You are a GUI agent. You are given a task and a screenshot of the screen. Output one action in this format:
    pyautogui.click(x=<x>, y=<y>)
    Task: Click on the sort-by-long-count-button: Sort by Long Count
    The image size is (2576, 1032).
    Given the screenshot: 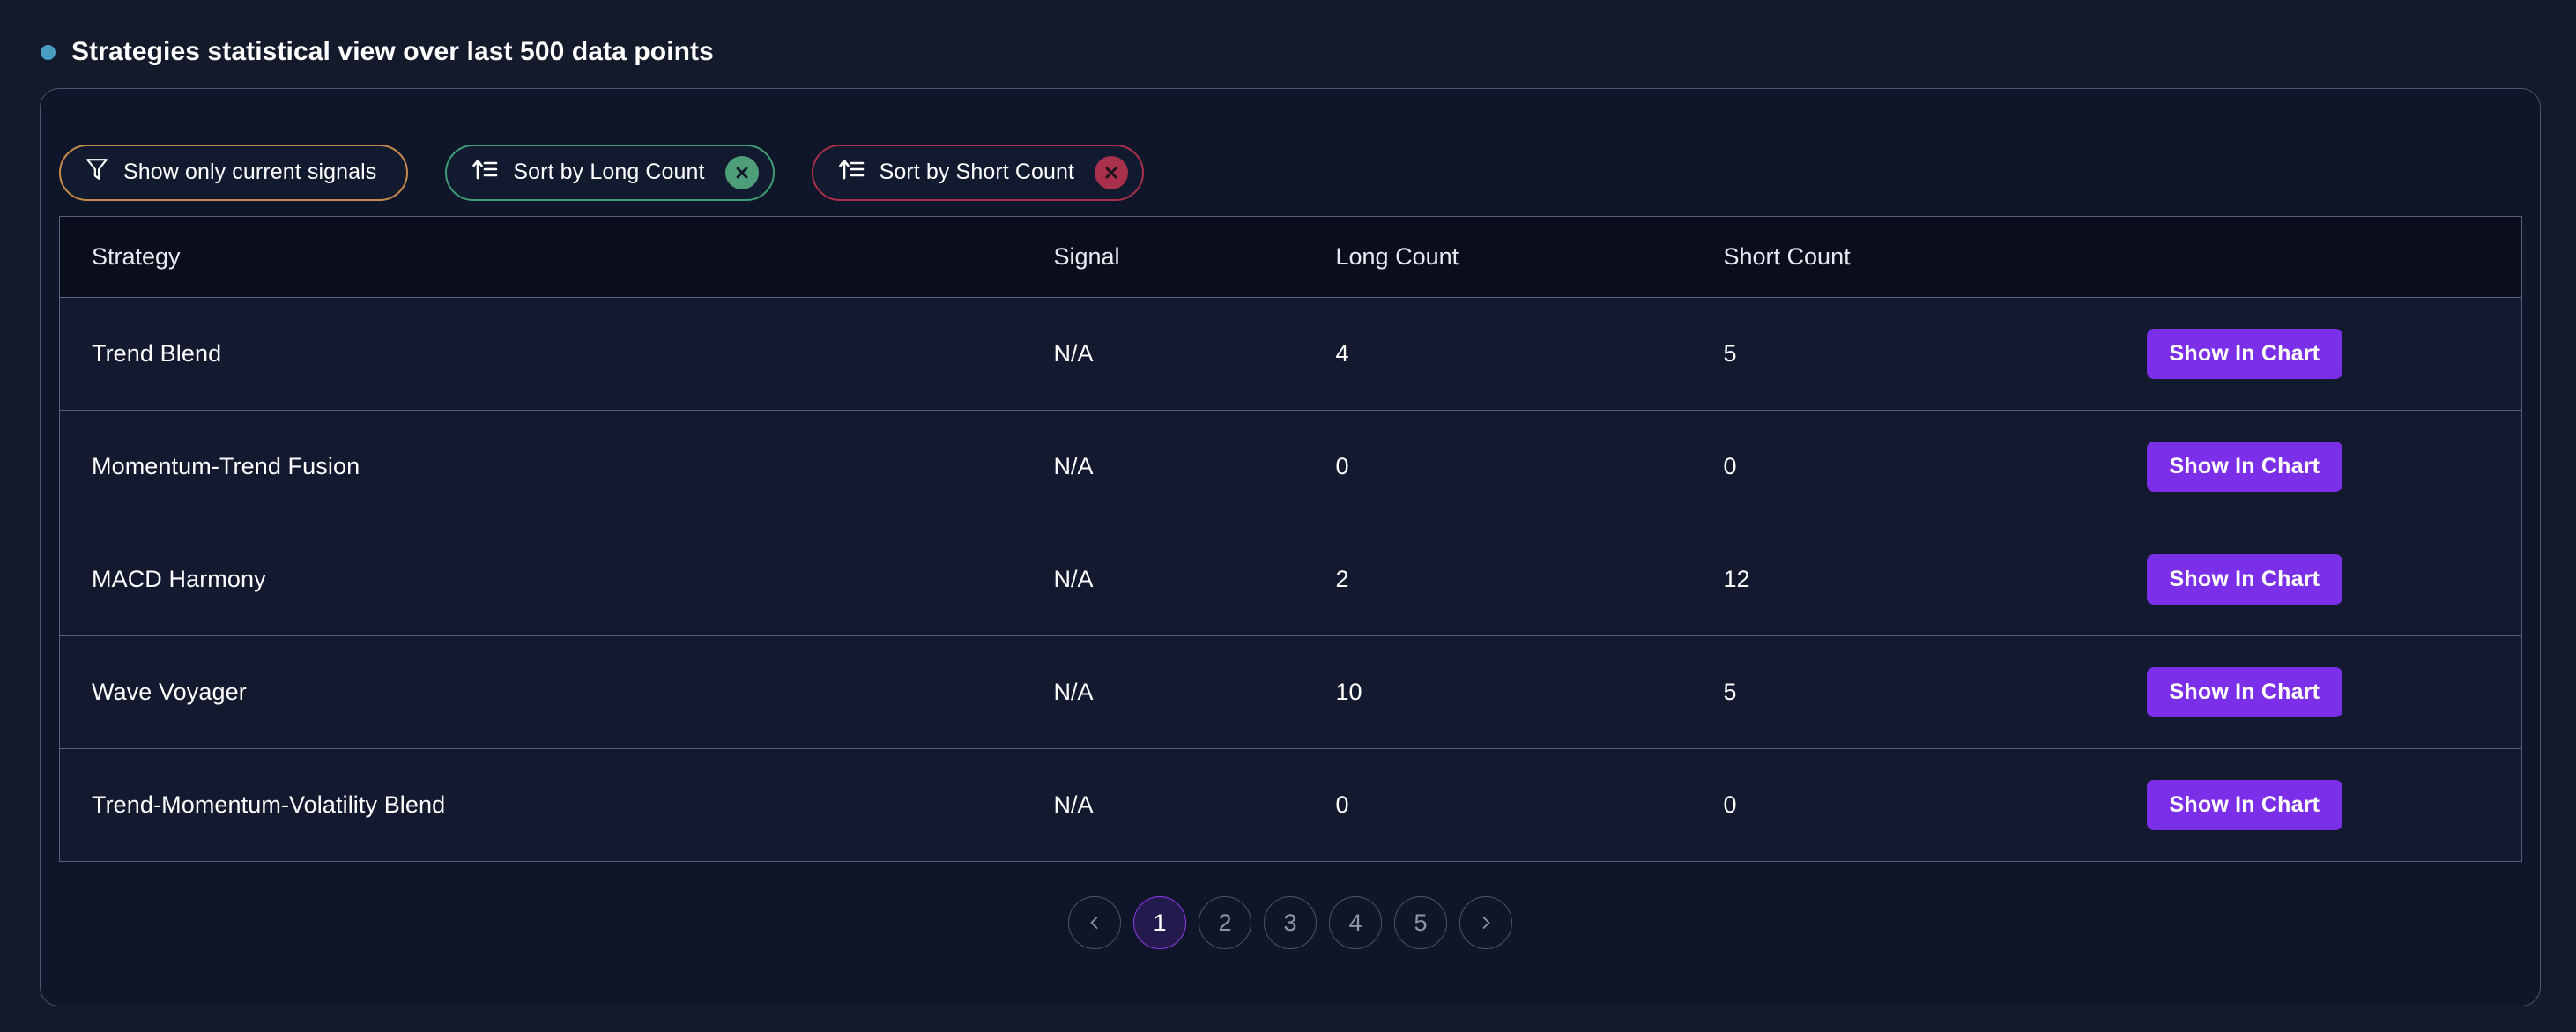 What is the action you would take?
    pyautogui.click(x=610, y=172)
    